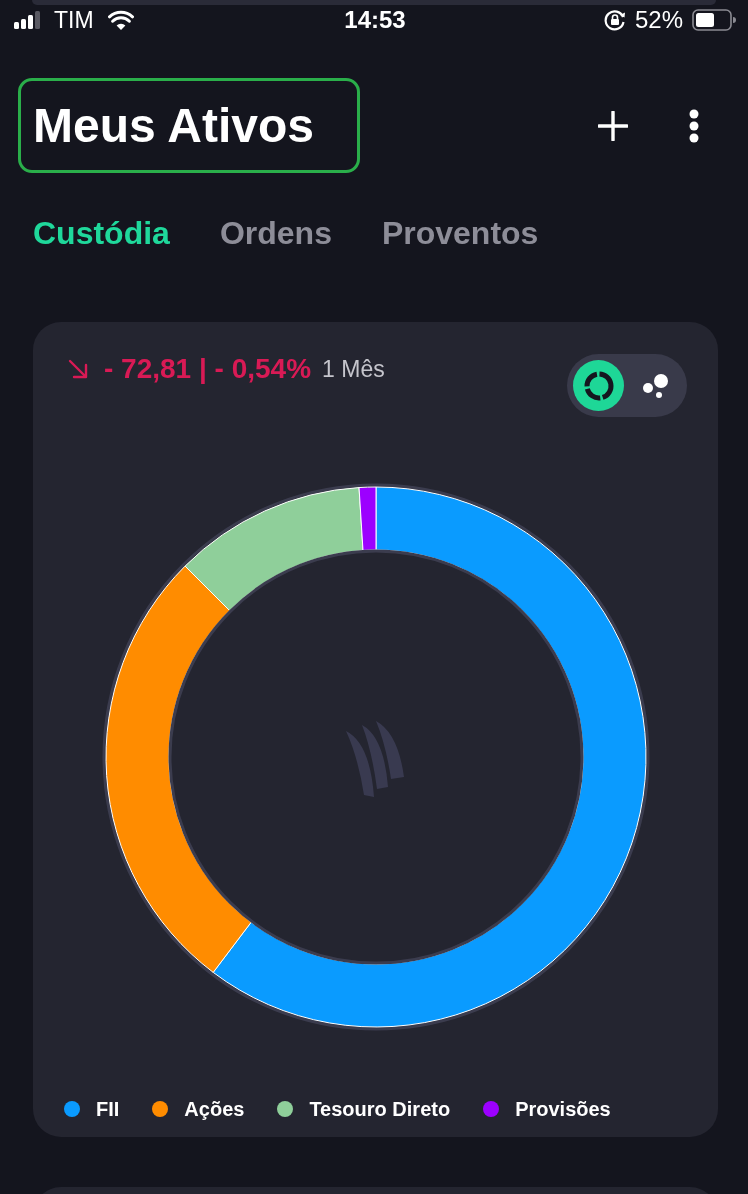  Describe the element at coordinates (714, 20) in the screenshot. I see `battery-icon` at that location.